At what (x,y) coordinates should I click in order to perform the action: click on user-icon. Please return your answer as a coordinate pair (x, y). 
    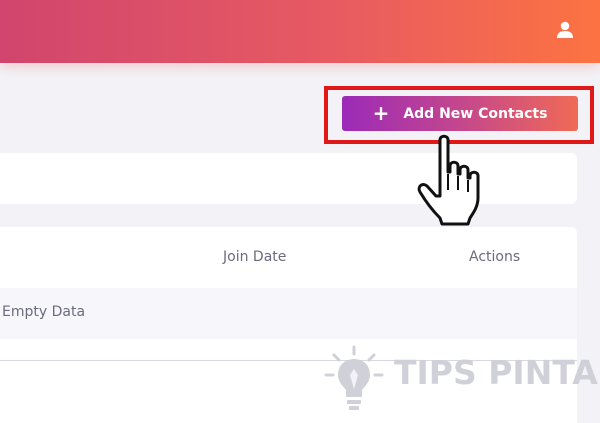
    Looking at the image, I should click on (565, 30).